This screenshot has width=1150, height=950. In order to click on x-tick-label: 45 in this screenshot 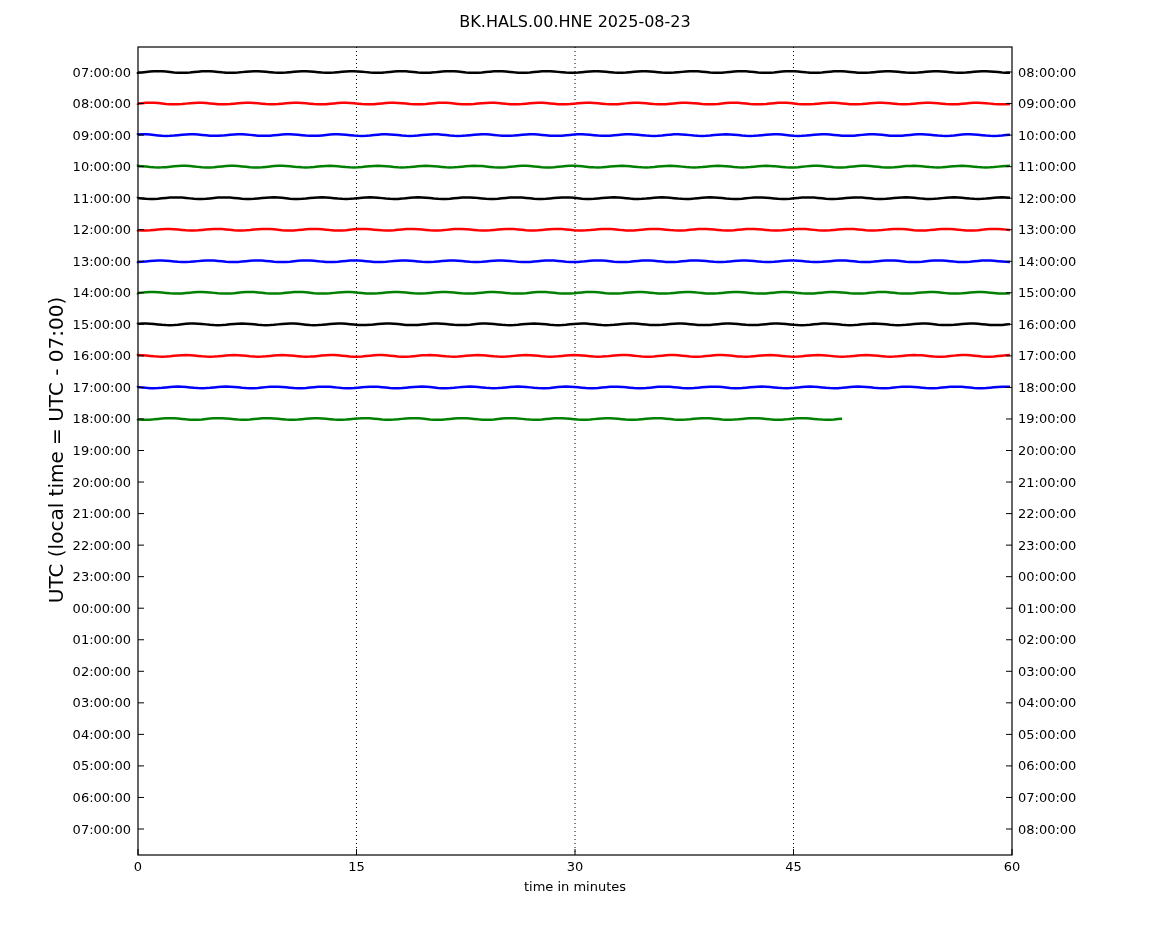, I will do `click(793, 866)`.